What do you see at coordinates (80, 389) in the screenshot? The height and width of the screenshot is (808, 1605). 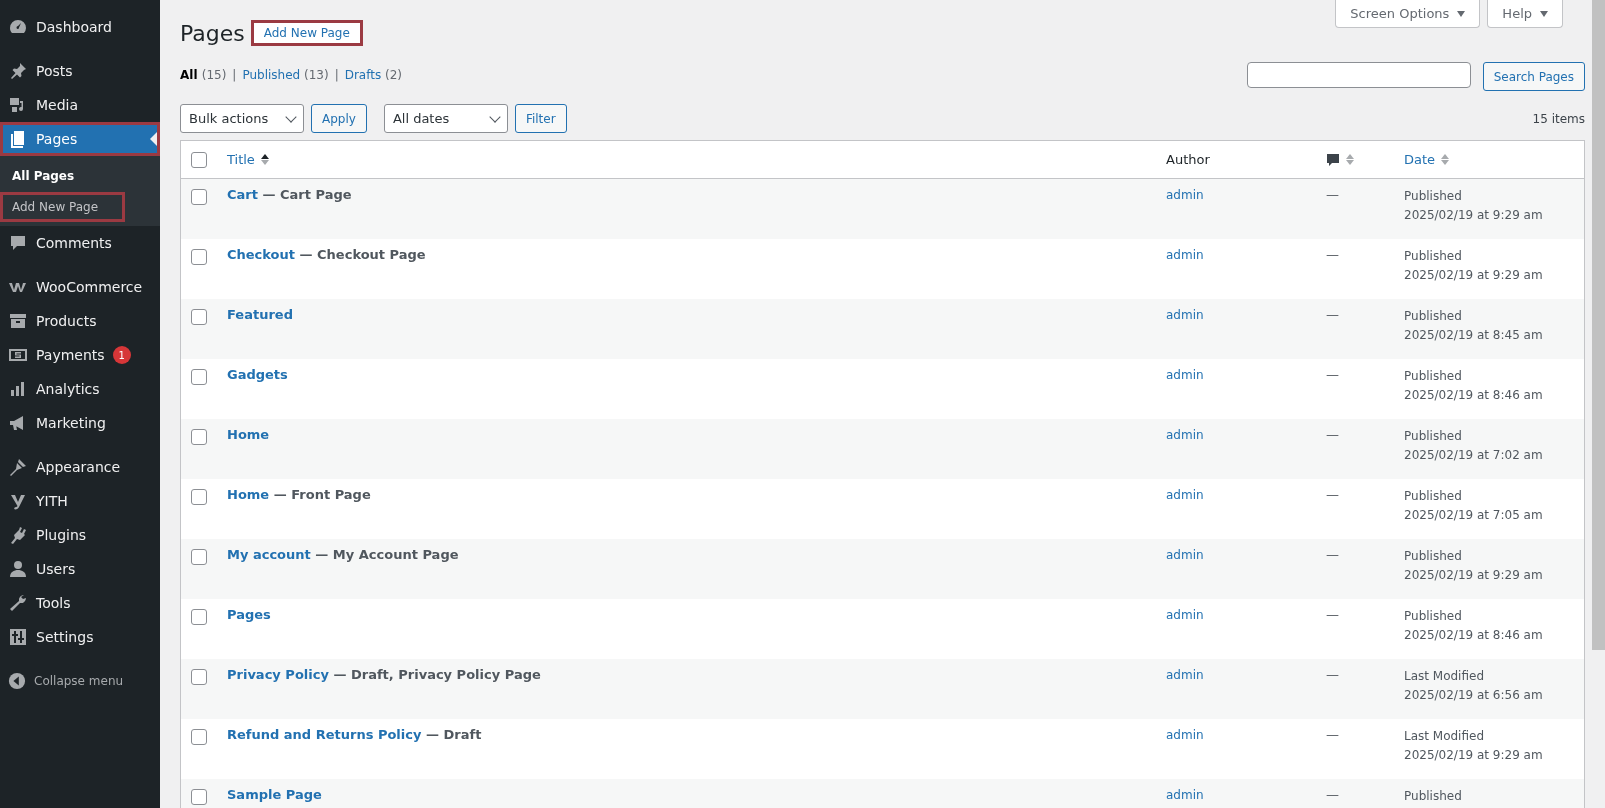 I see `sidebar-item: Analytics` at bounding box center [80, 389].